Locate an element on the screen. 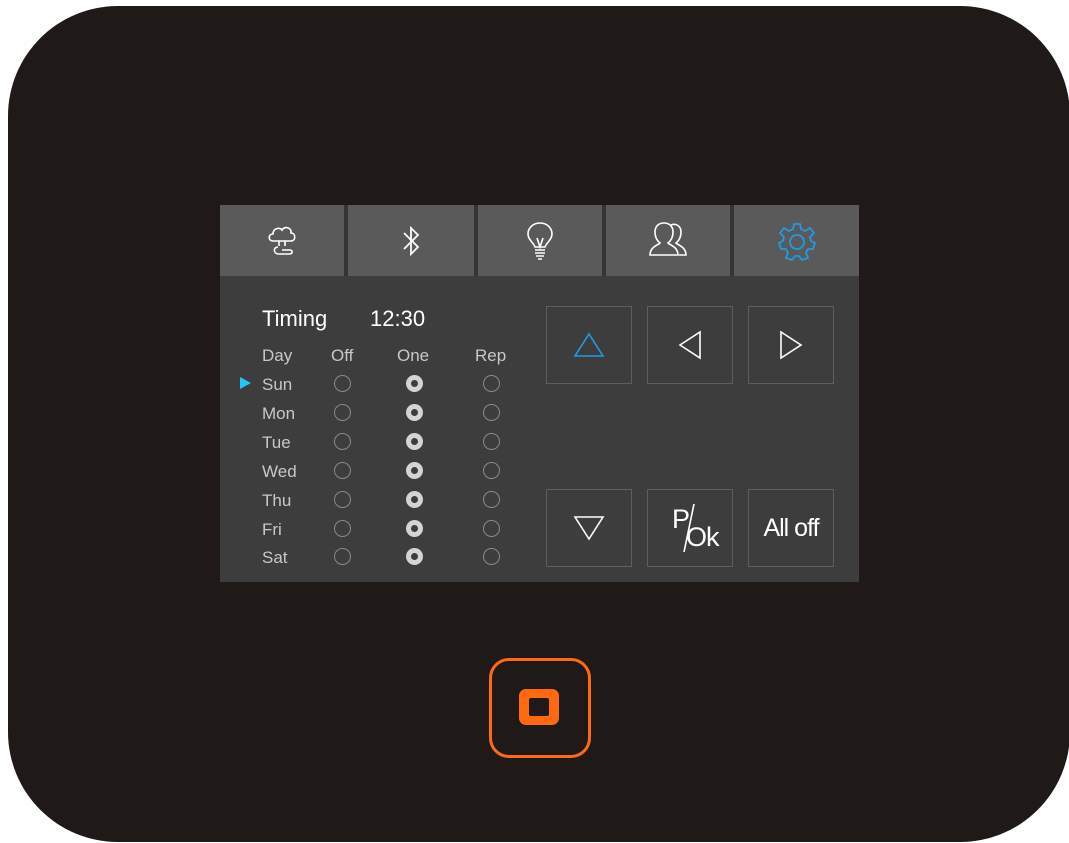  triangle-up-icon is located at coordinates (589, 344).